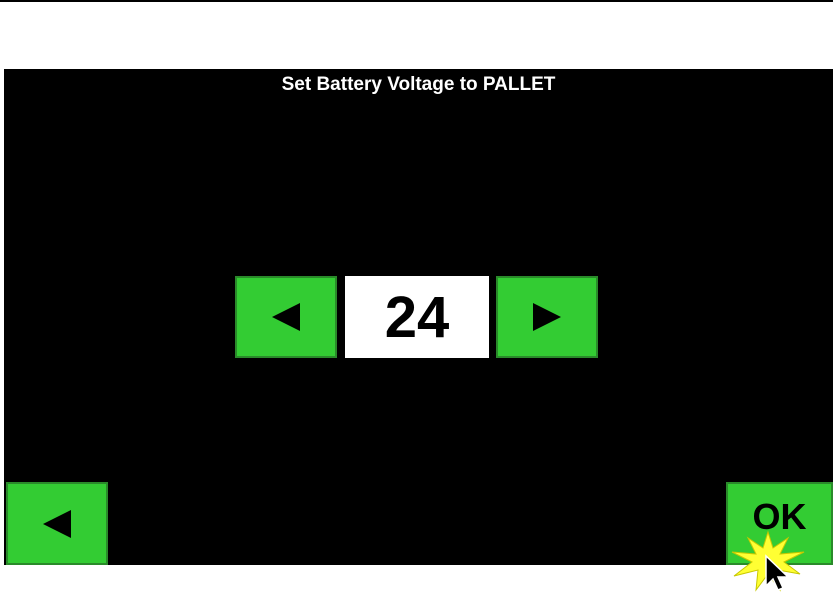 This screenshot has width=833, height=594. Describe the element at coordinates (418, 84) in the screenshot. I see `dialog-title: Set Battery Voltage to PALLET` at that location.